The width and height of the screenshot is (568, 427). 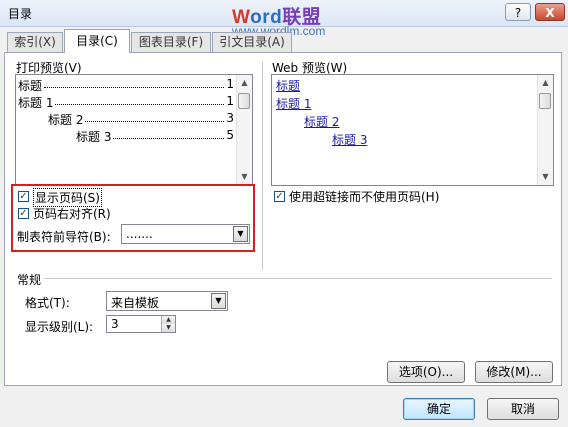 I want to click on tab-label: 图表目录(F), so click(x=171, y=42).